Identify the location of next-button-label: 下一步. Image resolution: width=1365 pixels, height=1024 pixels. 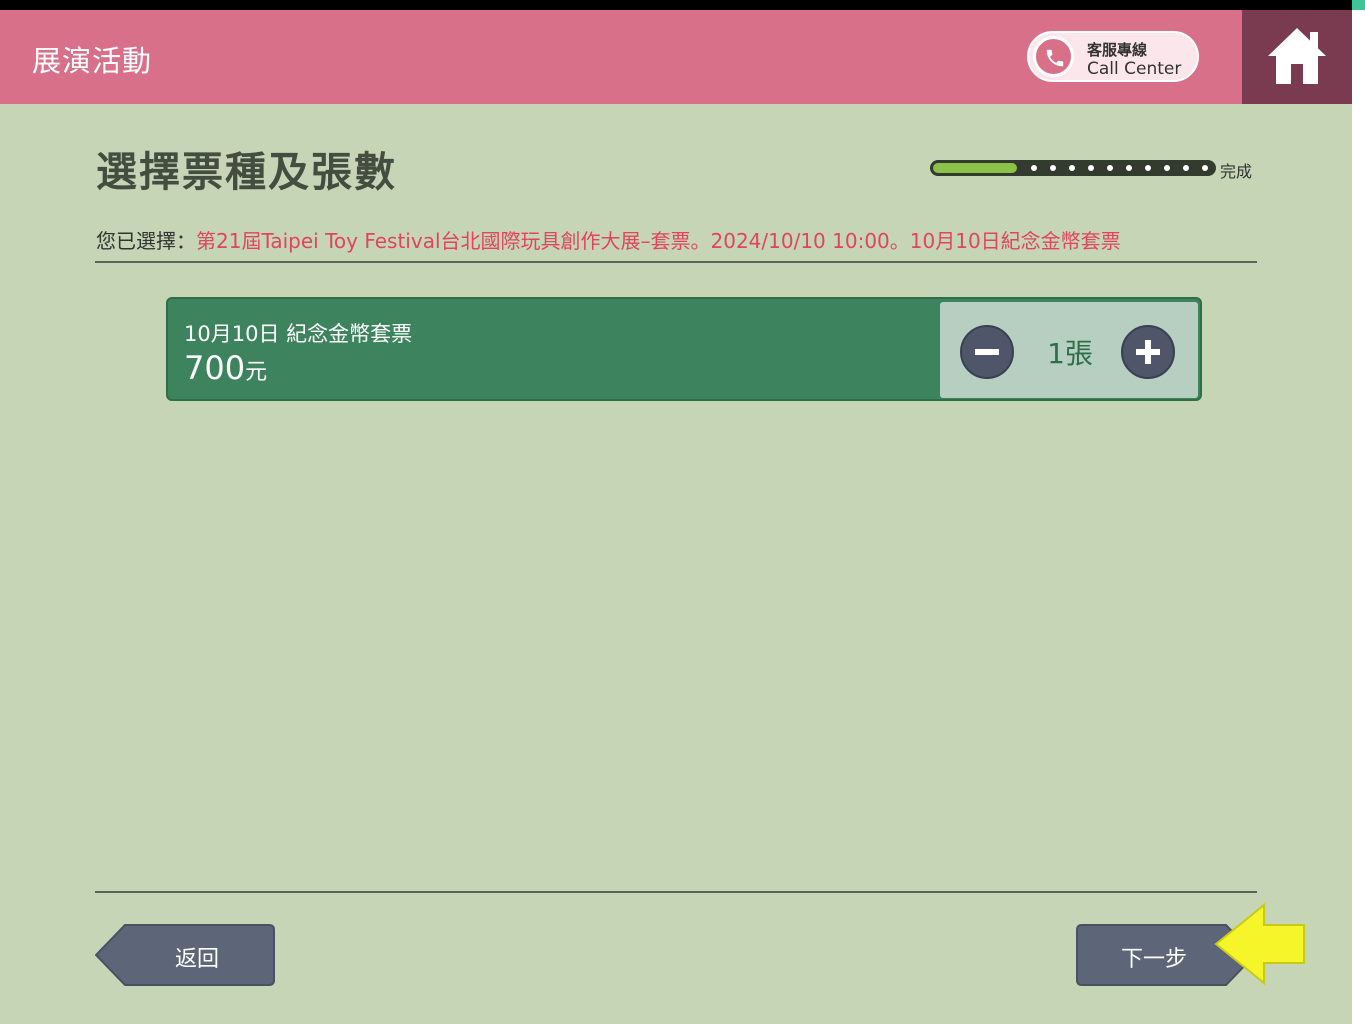
(1154, 959).